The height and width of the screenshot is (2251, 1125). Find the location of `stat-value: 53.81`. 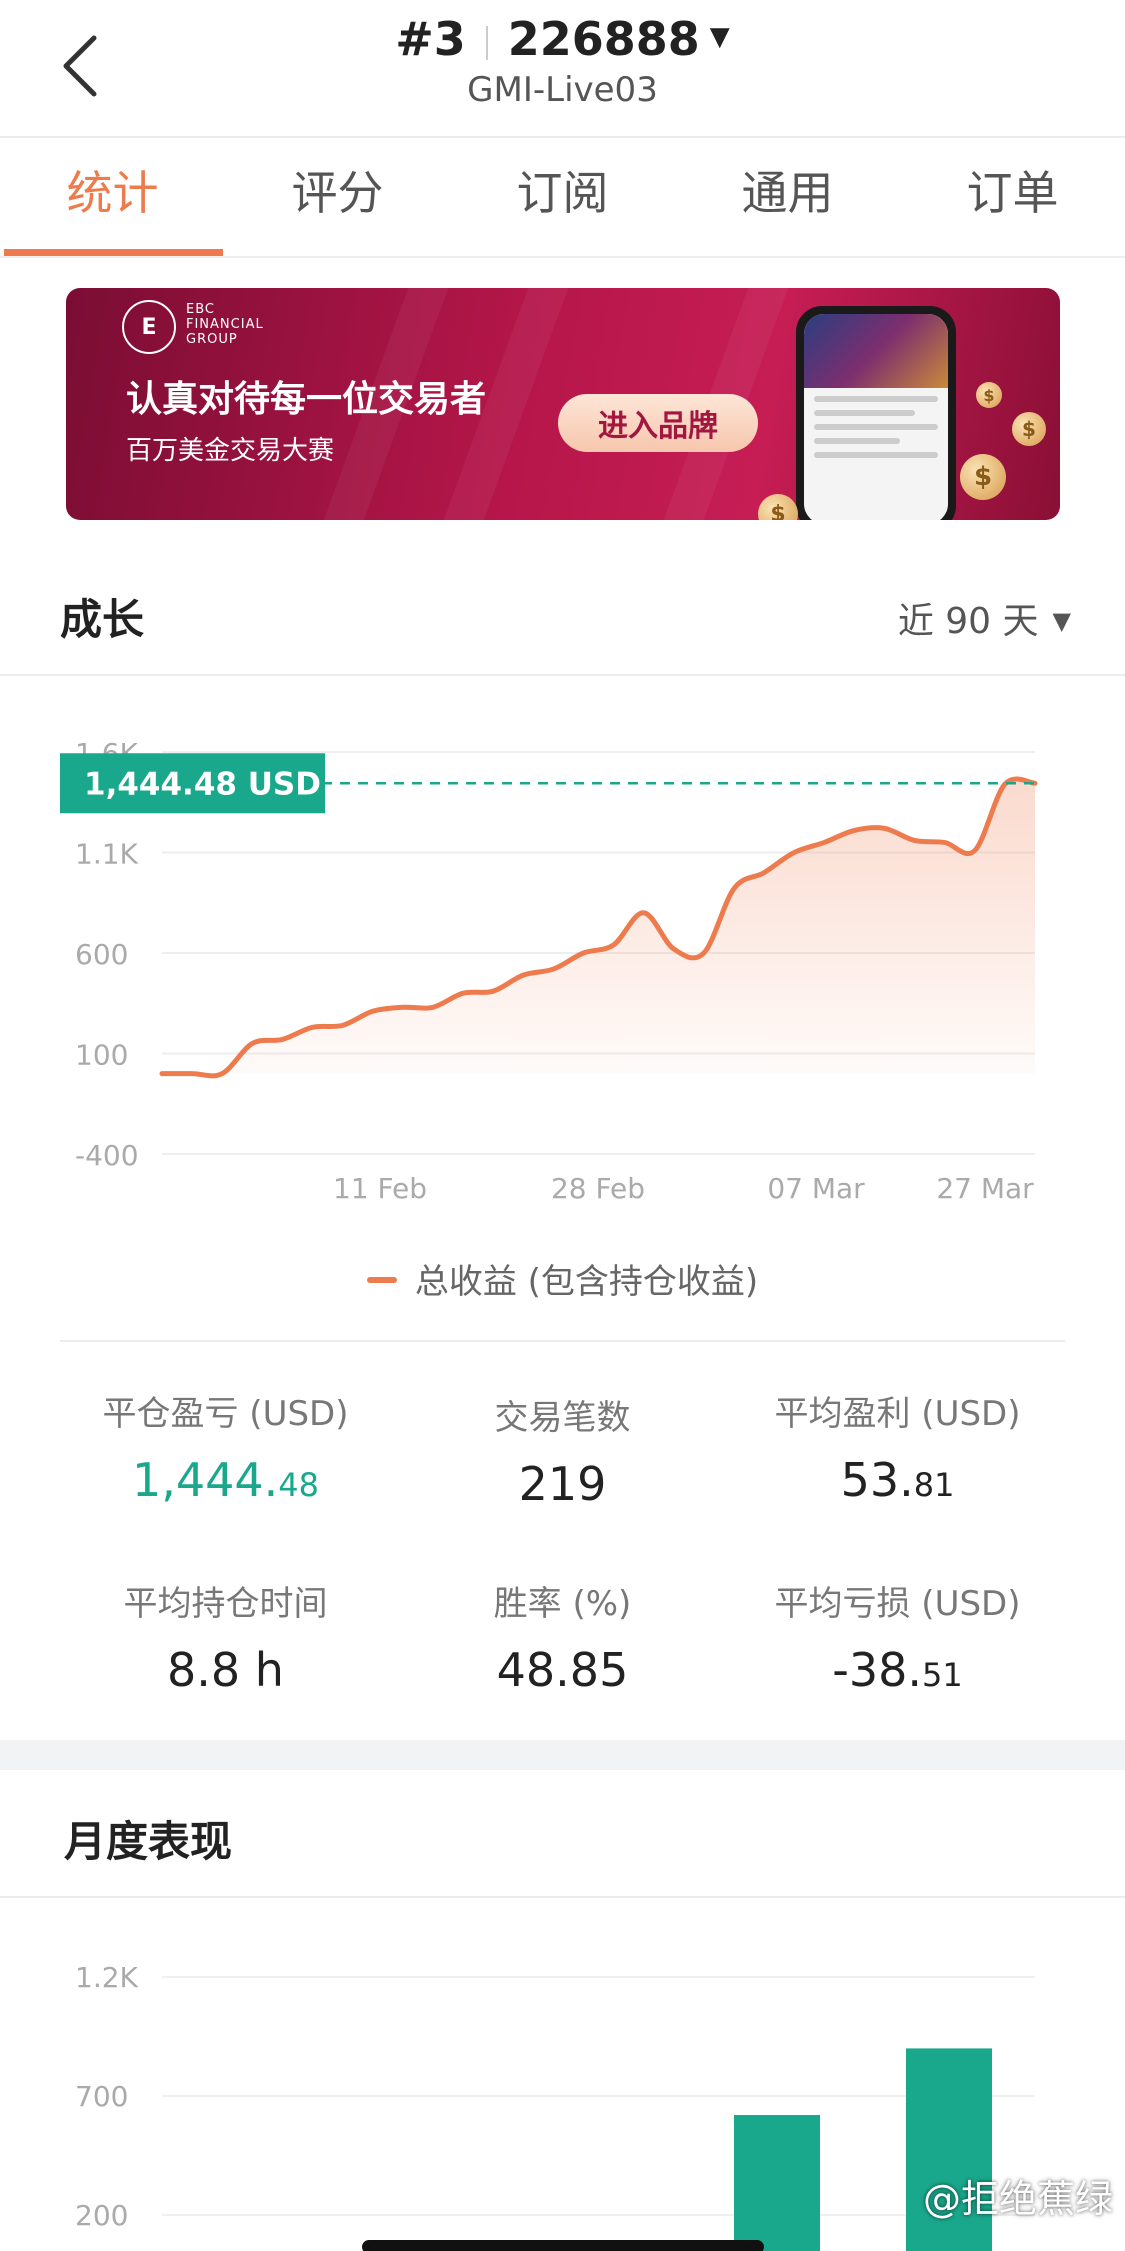

stat-value: 53.81 is located at coordinates (897, 1480).